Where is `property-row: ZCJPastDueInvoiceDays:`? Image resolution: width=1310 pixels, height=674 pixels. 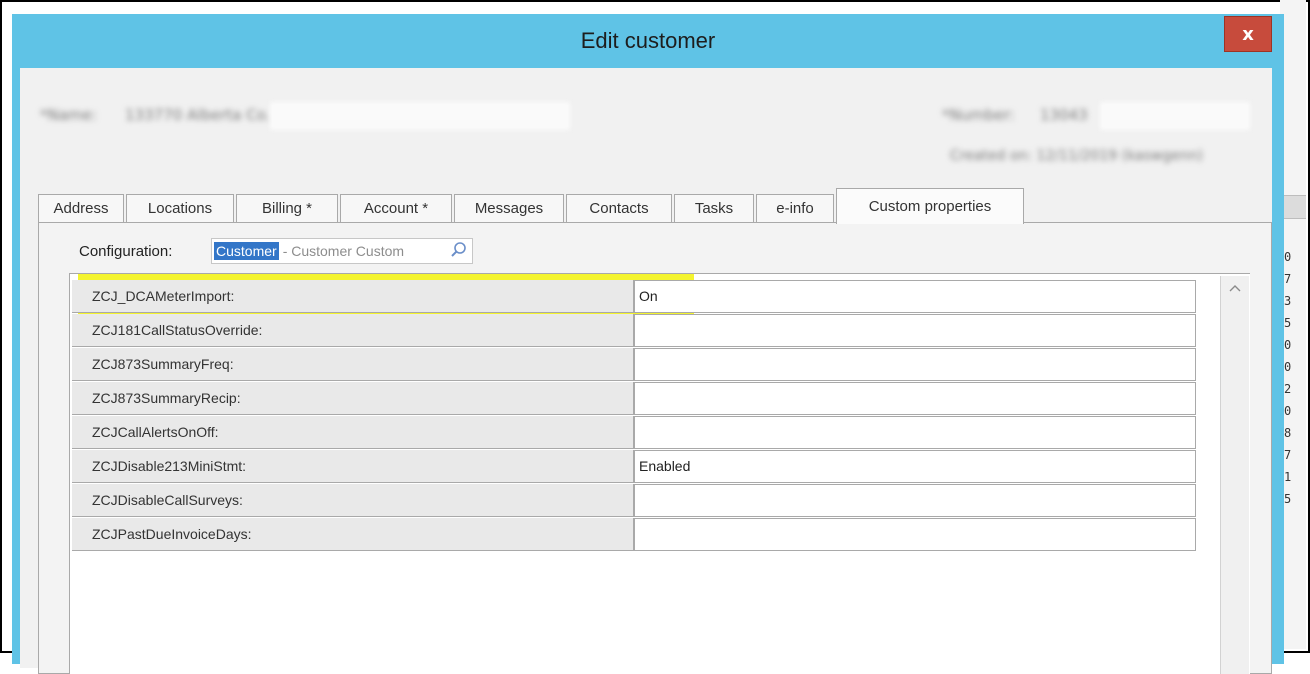
property-row: ZCJPastDueInvoiceDays: is located at coordinates (633, 535).